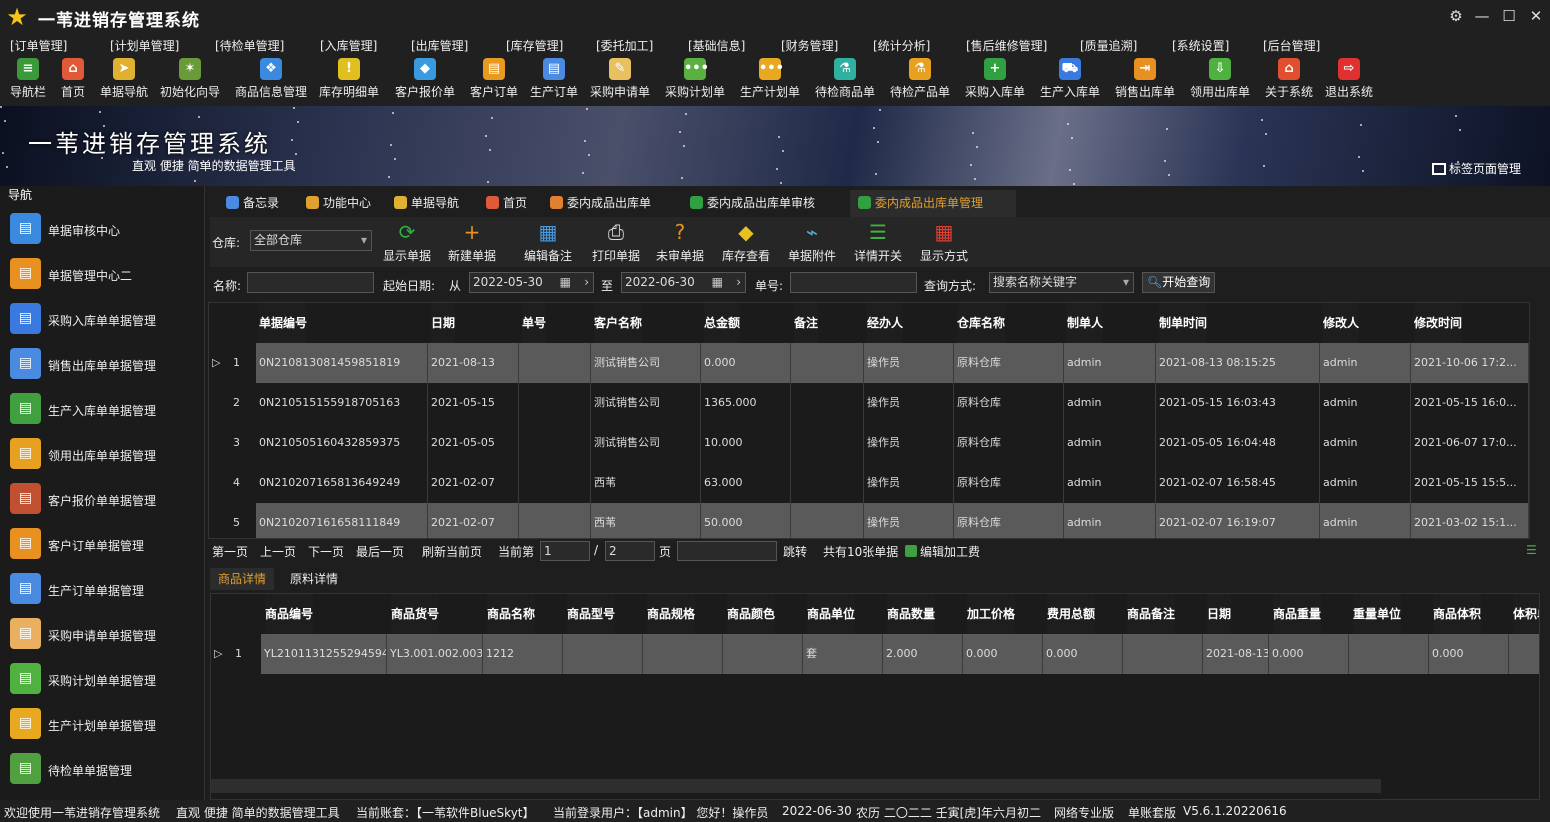 This screenshot has height=822, width=1550. What do you see at coordinates (435, 654) in the screenshot?
I see `table-cell: YL3.001.002.003` at bounding box center [435, 654].